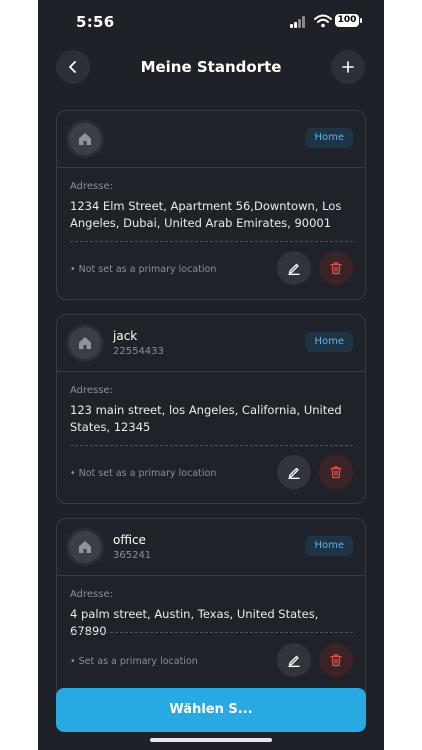  I want to click on home-indicator, so click(211, 740).